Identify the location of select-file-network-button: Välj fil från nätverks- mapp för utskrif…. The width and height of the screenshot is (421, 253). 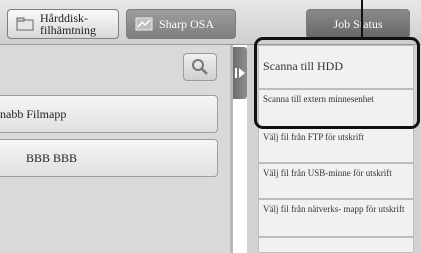
(336, 218).